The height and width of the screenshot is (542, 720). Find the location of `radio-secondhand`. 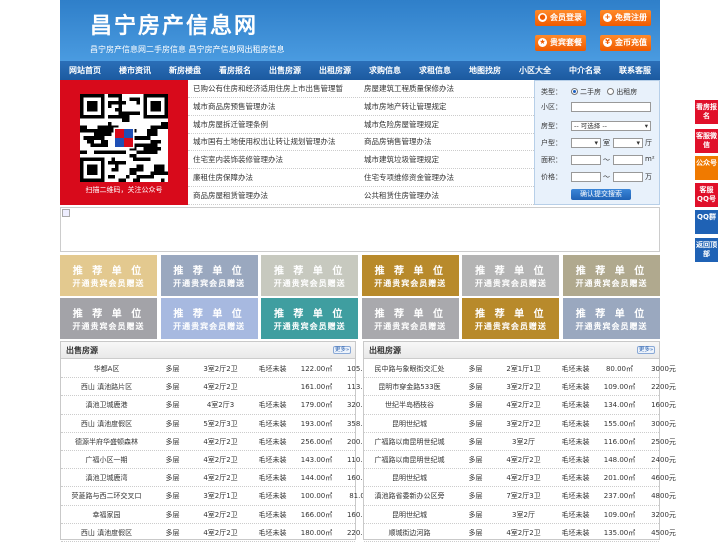

radio-secondhand is located at coordinates (574, 91).